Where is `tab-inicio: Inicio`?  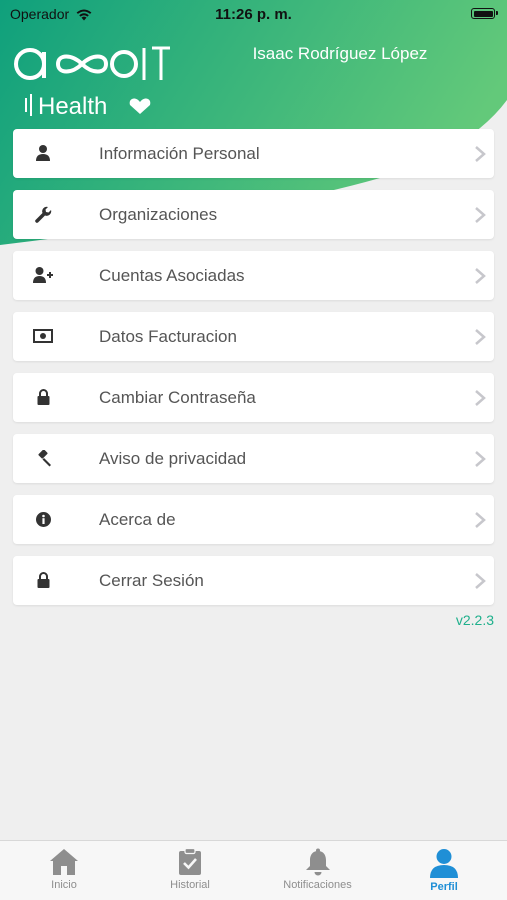 tab-inicio: Inicio is located at coordinates (64, 870).